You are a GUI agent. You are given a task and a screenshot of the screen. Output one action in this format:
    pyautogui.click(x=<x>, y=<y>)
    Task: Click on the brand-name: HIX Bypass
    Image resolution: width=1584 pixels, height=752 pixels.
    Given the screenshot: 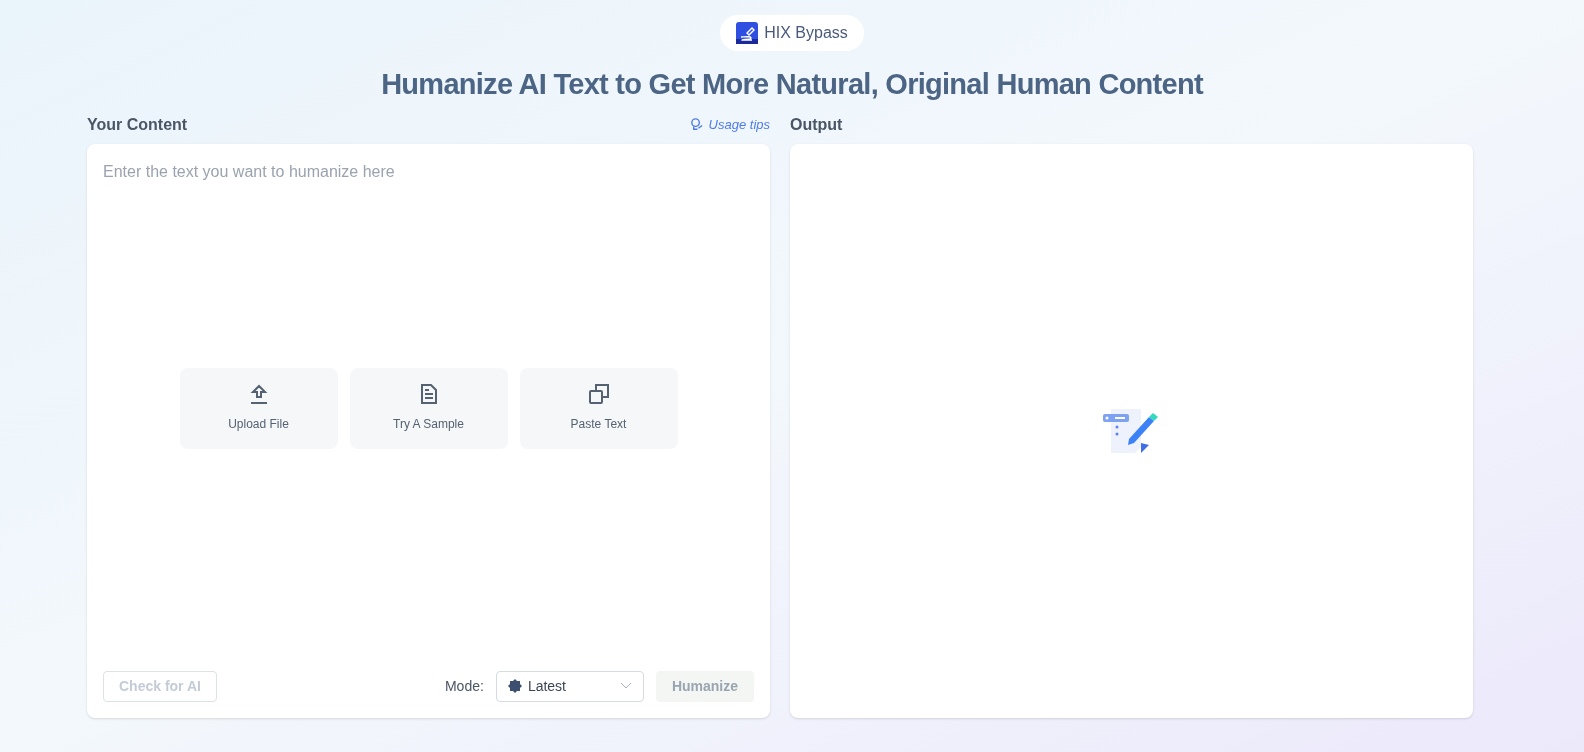 What is the action you would take?
    pyautogui.click(x=806, y=33)
    